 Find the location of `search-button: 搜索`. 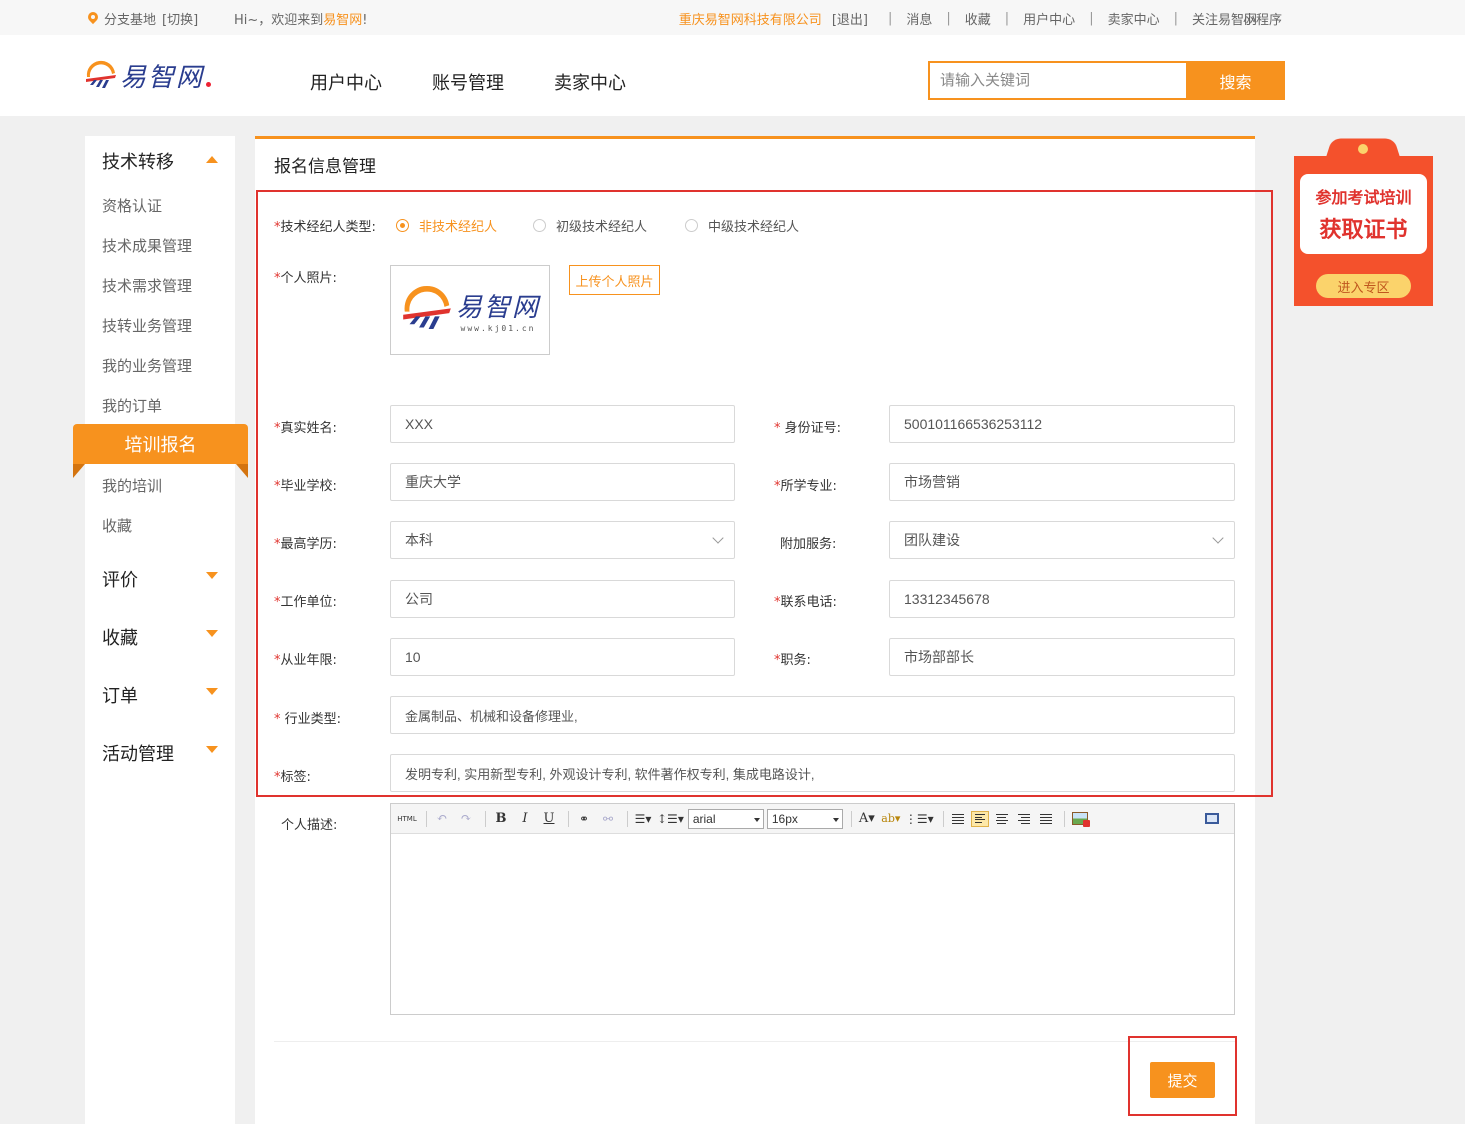

search-button: 搜索 is located at coordinates (1235, 80).